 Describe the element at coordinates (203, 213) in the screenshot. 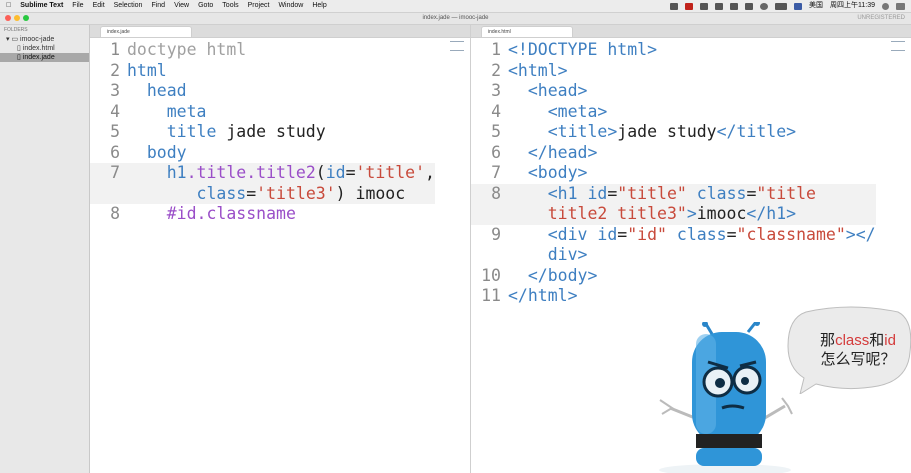

I see `code-line: 8 #id.classname` at that location.